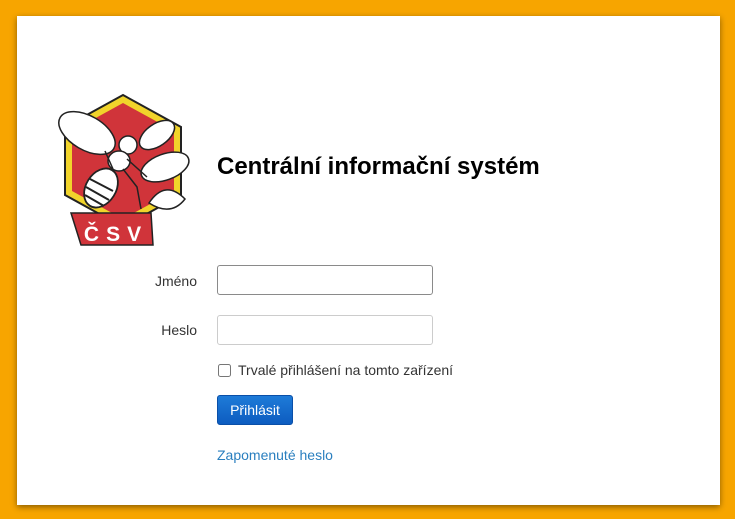 The height and width of the screenshot is (519, 735). What do you see at coordinates (124, 169) in the screenshot?
I see `csv-bee-logo: ČSV` at bounding box center [124, 169].